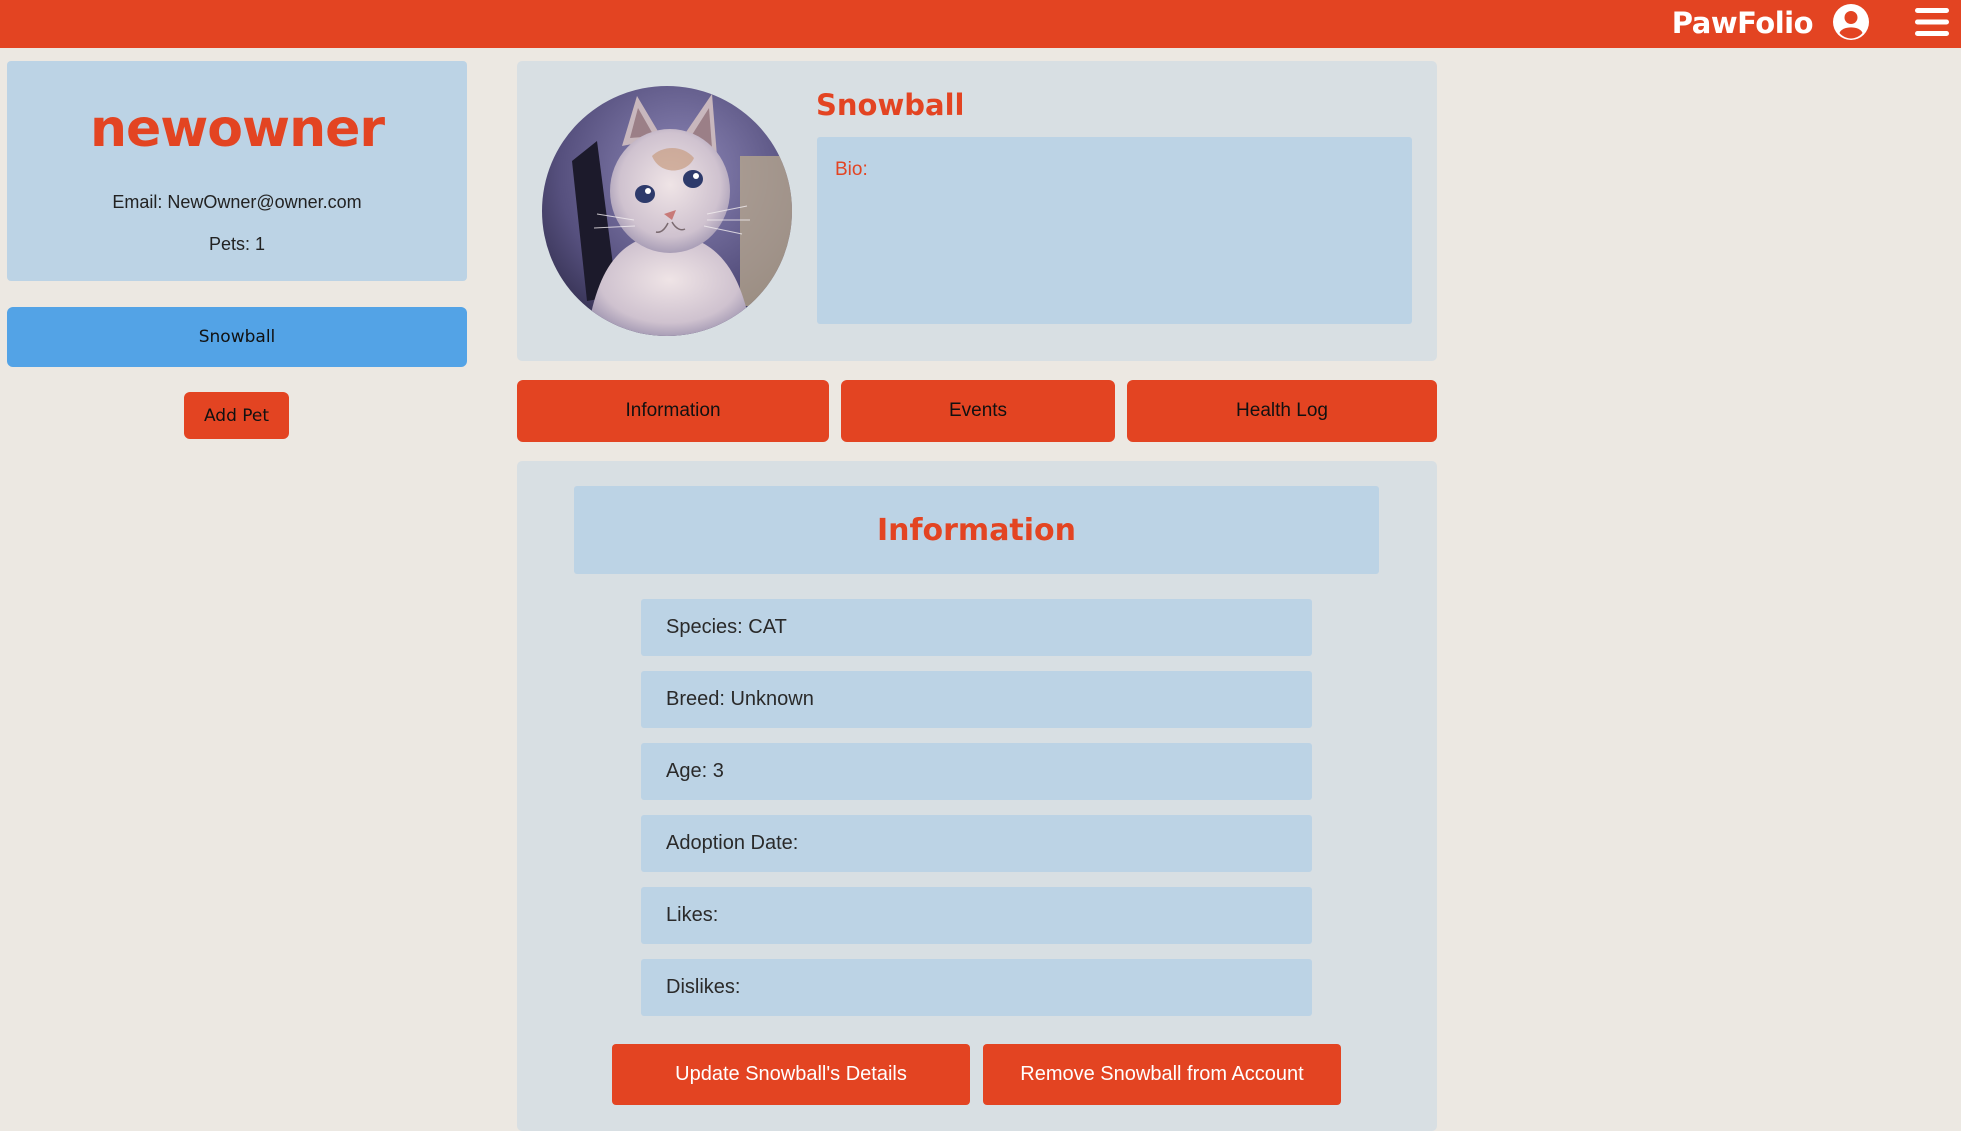 This screenshot has width=1961, height=1131. What do you see at coordinates (976, 843) in the screenshot?
I see `field-adoption-date: Adoption Date:` at bounding box center [976, 843].